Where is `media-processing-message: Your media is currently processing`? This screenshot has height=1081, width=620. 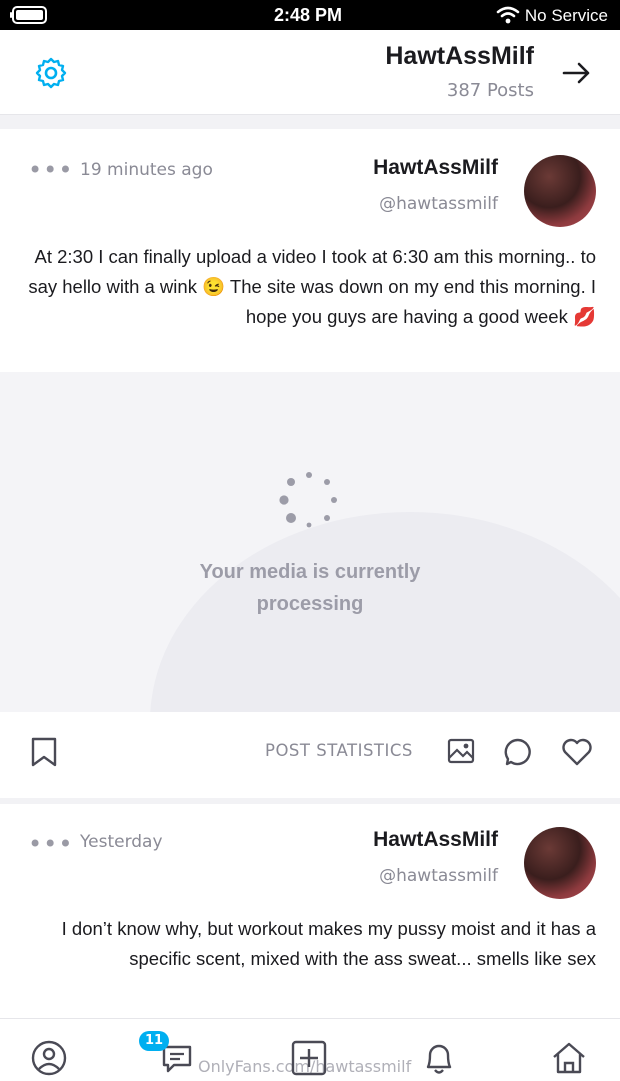
media-processing-message: Your media is currently processing is located at coordinates (310, 588).